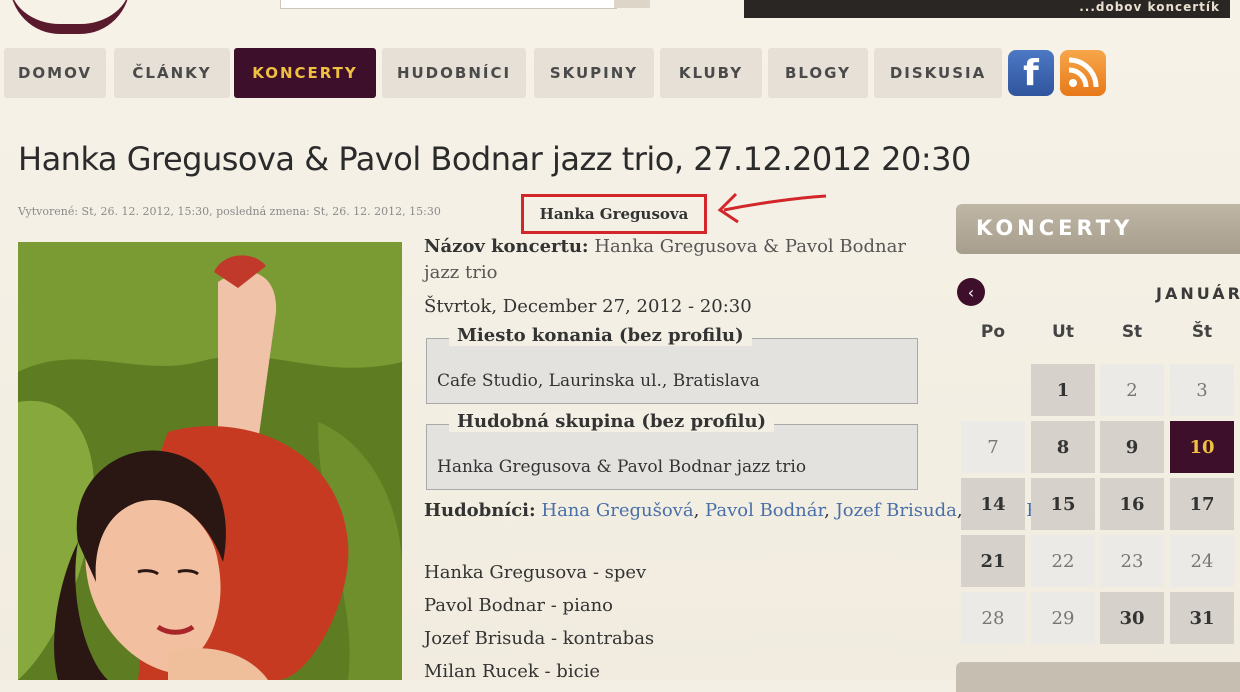 The height and width of the screenshot is (692, 1240). I want to click on nav-diskusia: DISKUSIA, so click(938, 73).